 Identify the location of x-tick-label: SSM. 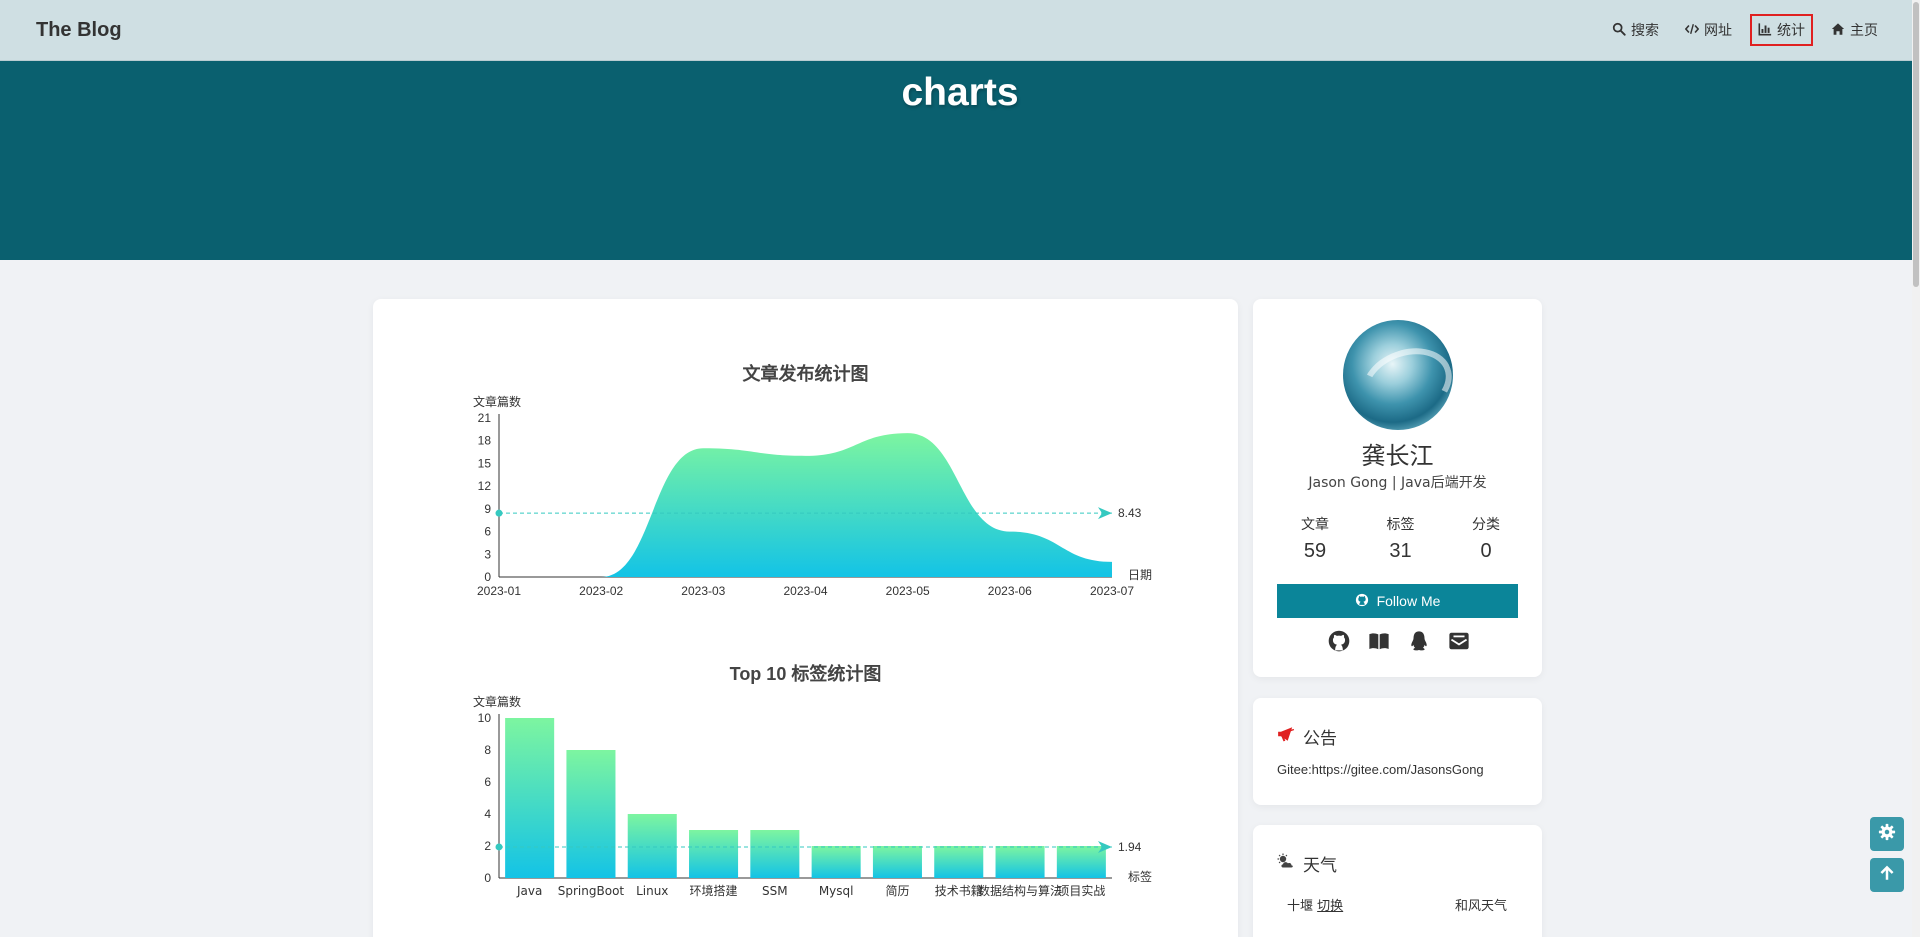
(775, 891).